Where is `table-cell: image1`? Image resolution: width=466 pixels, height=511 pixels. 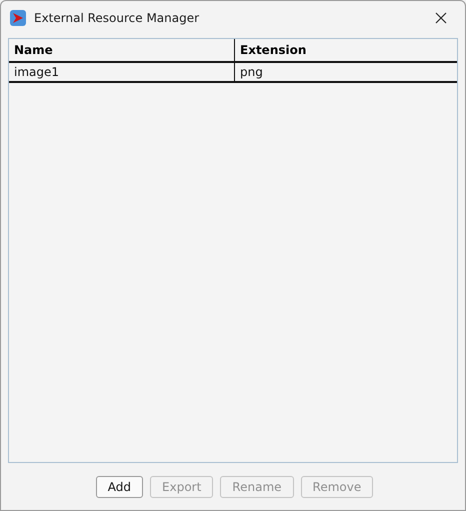 table-cell: image1 is located at coordinates (121, 72).